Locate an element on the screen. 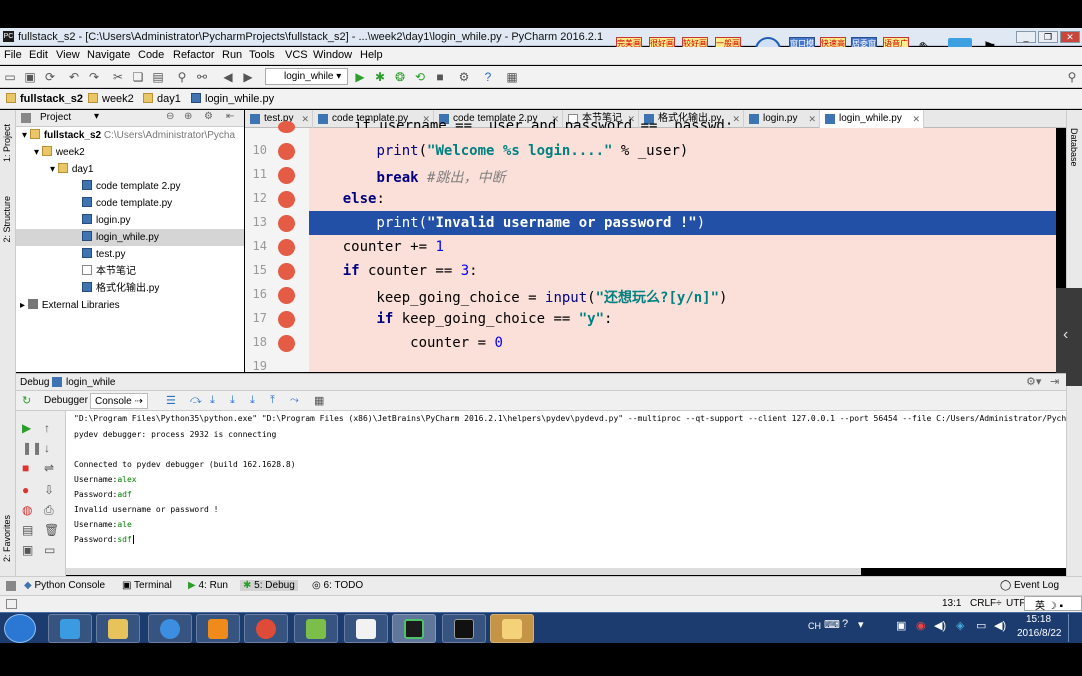 The height and width of the screenshot is (676, 1082). menu-edit: Edit is located at coordinates (38, 55).